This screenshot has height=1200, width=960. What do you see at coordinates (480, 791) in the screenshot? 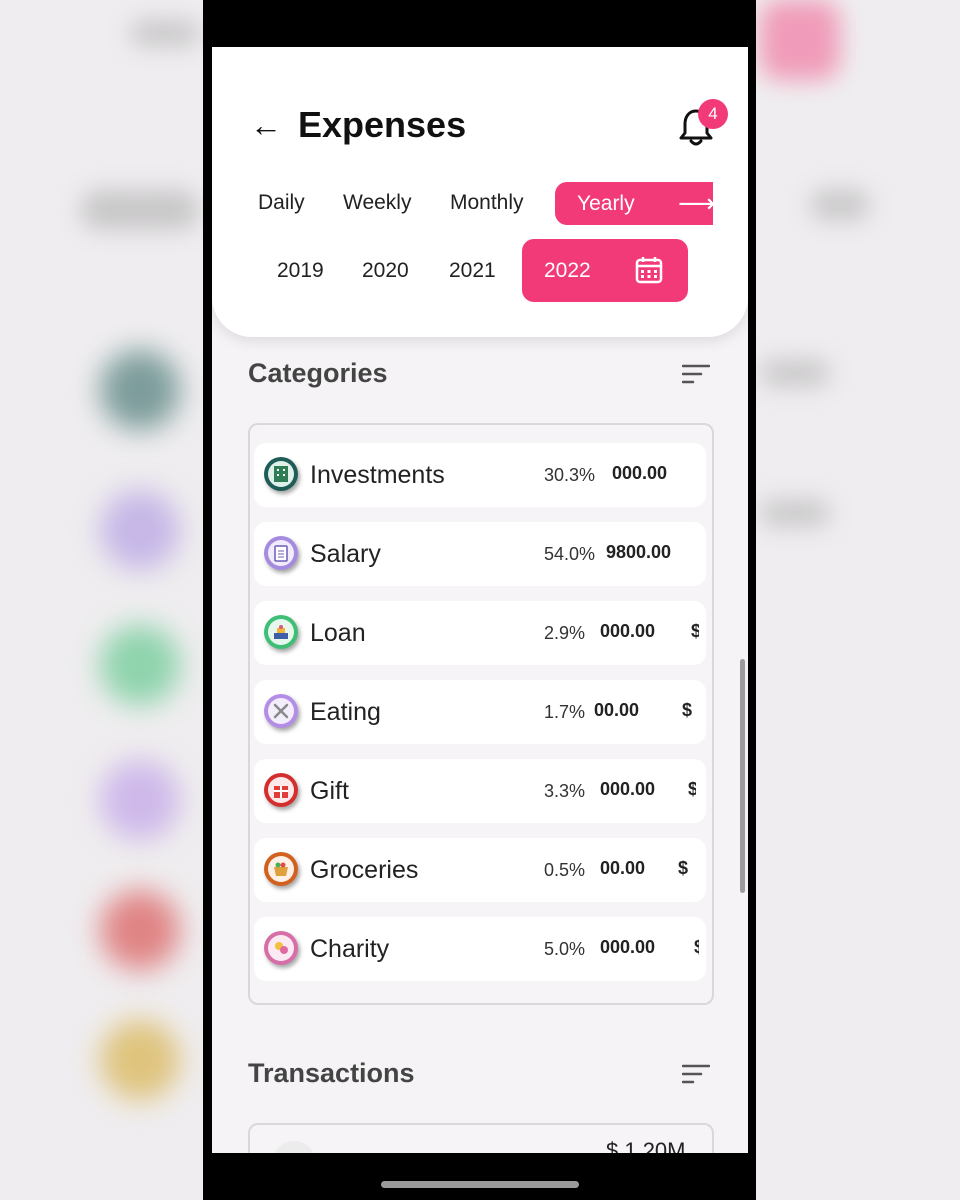
I see `category-row-gift: Gift 3.3% 000.00 $` at bounding box center [480, 791].